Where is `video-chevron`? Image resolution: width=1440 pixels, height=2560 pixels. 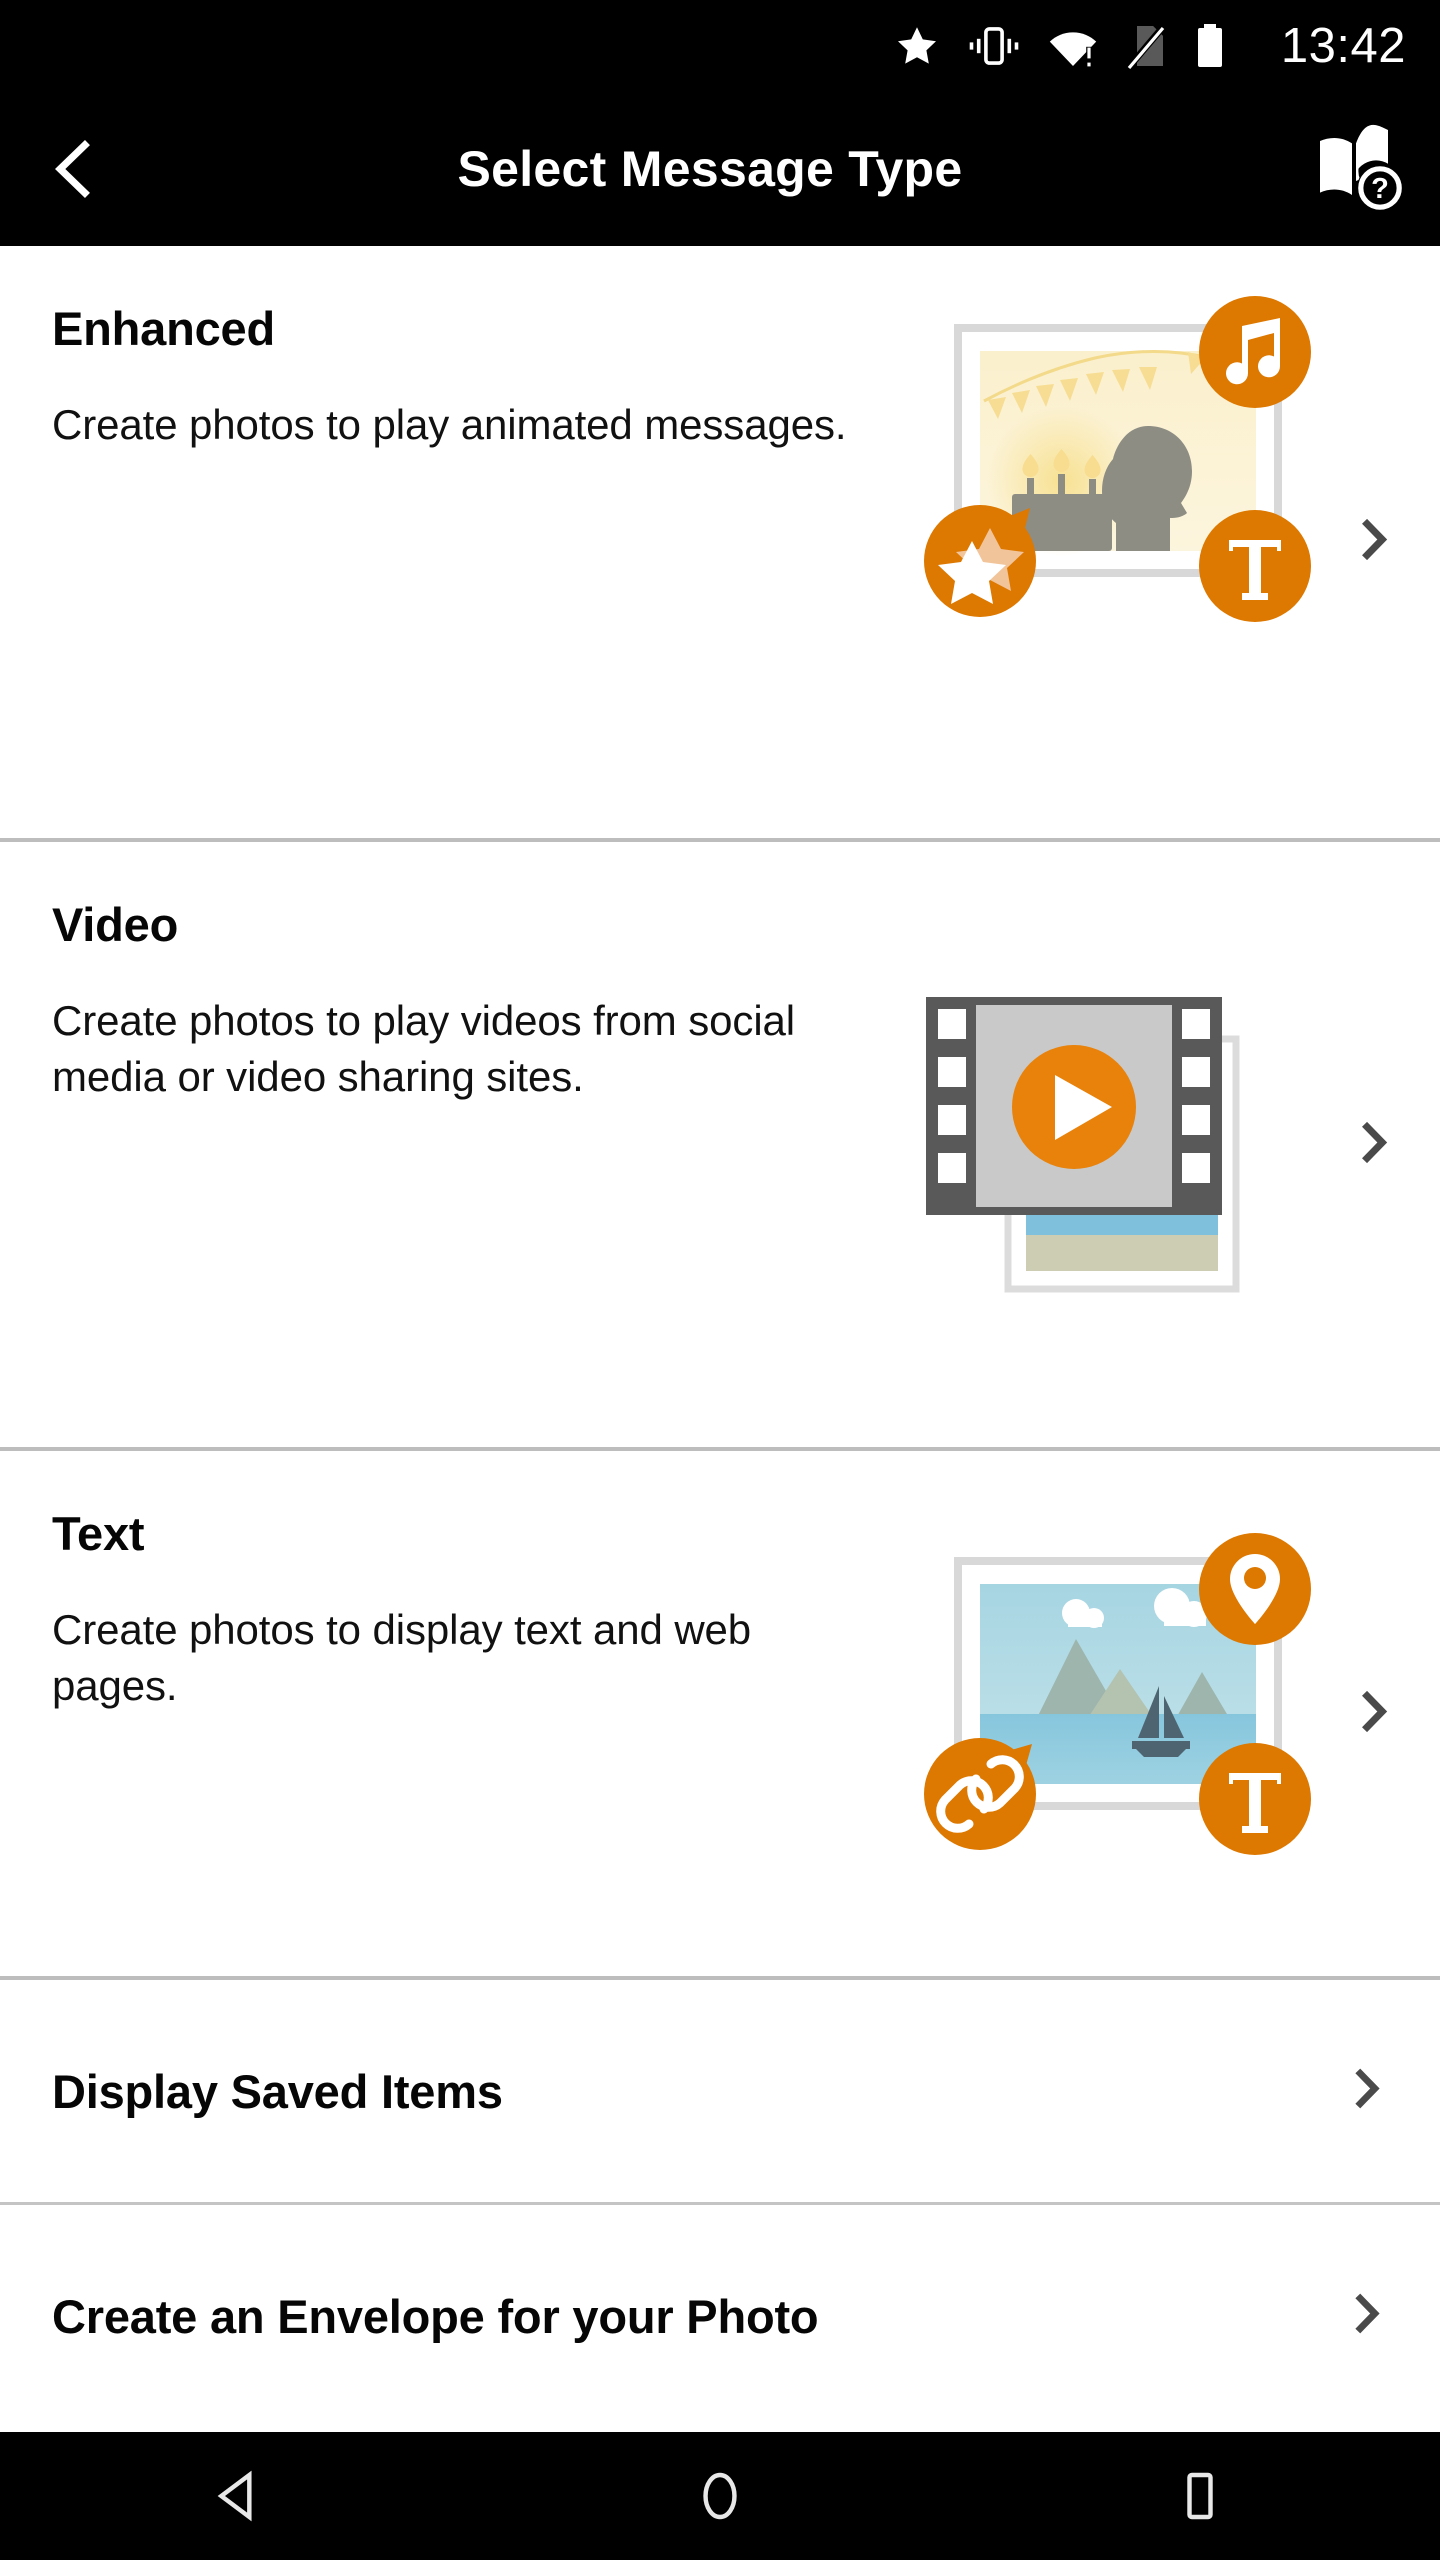 video-chevron is located at coordinates (1372, 1144).